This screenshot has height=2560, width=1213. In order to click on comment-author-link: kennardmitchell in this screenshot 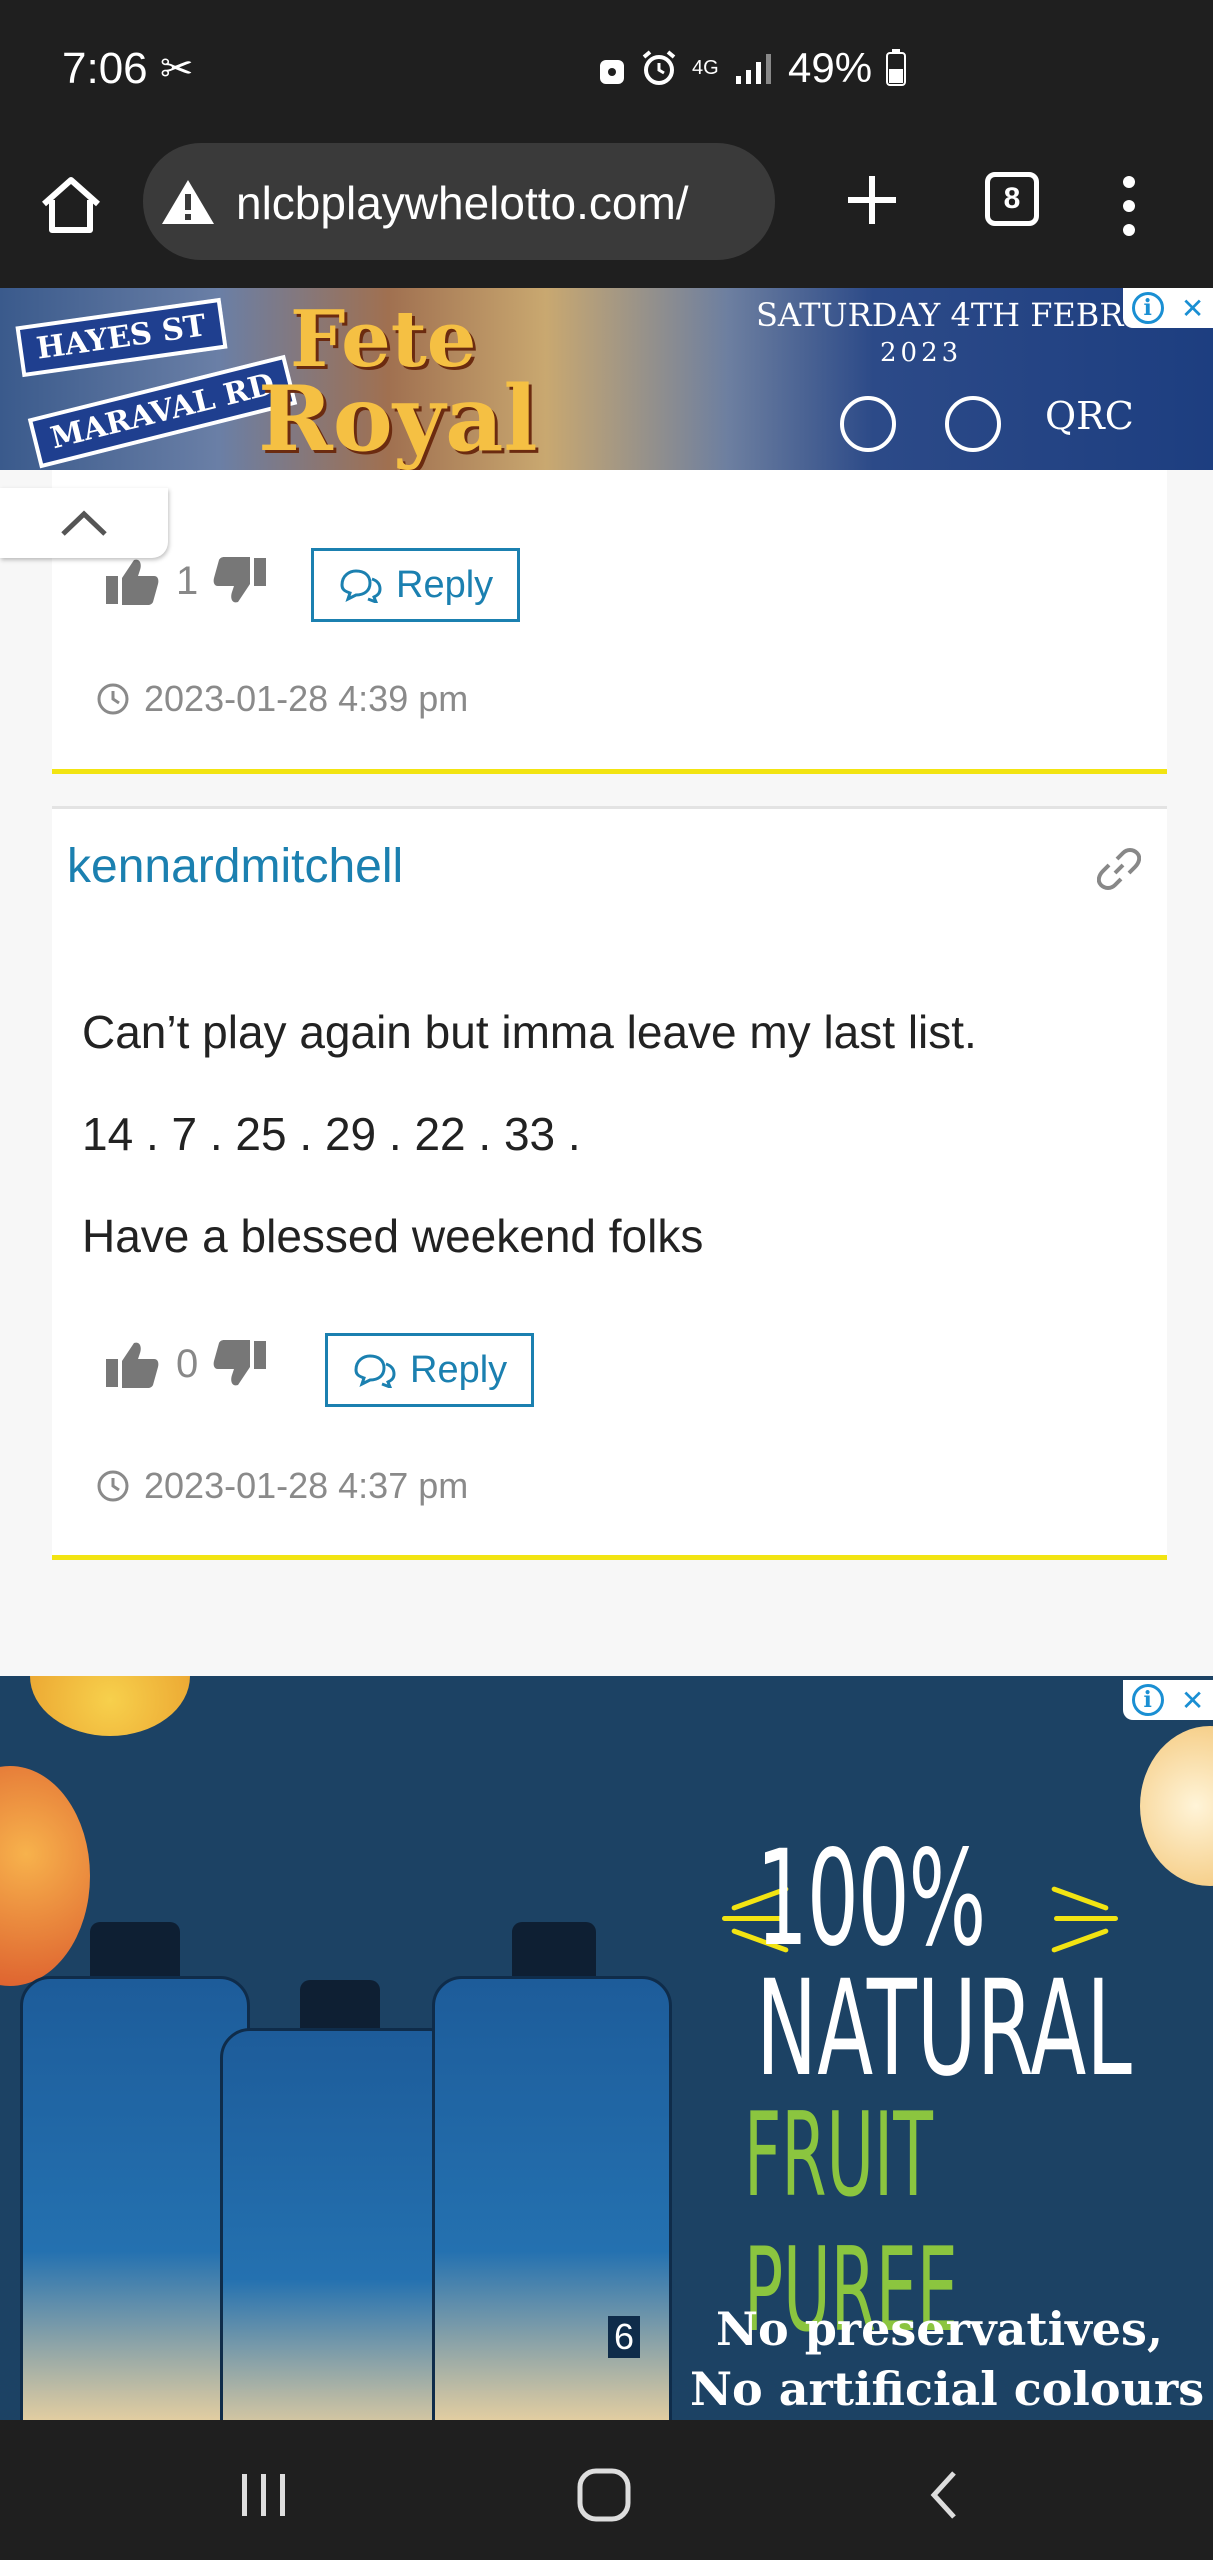, I will do `click(235, 866)`.